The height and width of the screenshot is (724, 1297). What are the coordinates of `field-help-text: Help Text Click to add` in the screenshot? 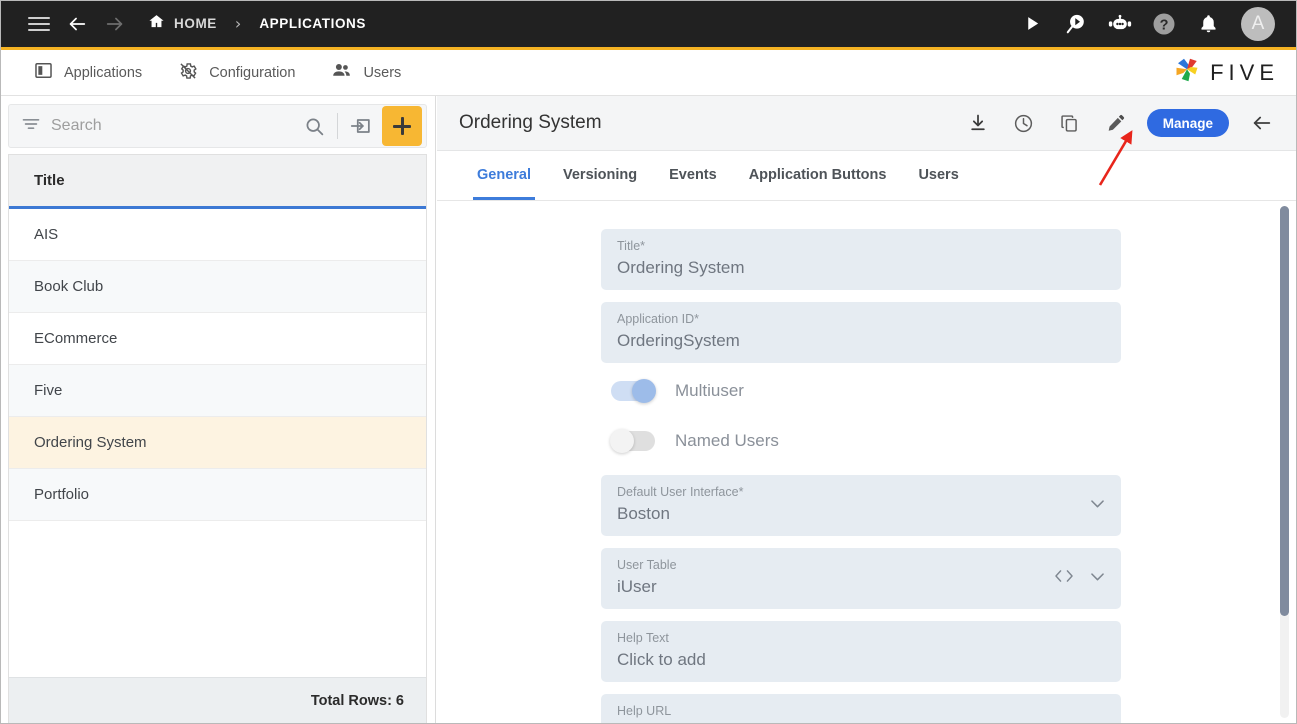 It's located at (861, 651).